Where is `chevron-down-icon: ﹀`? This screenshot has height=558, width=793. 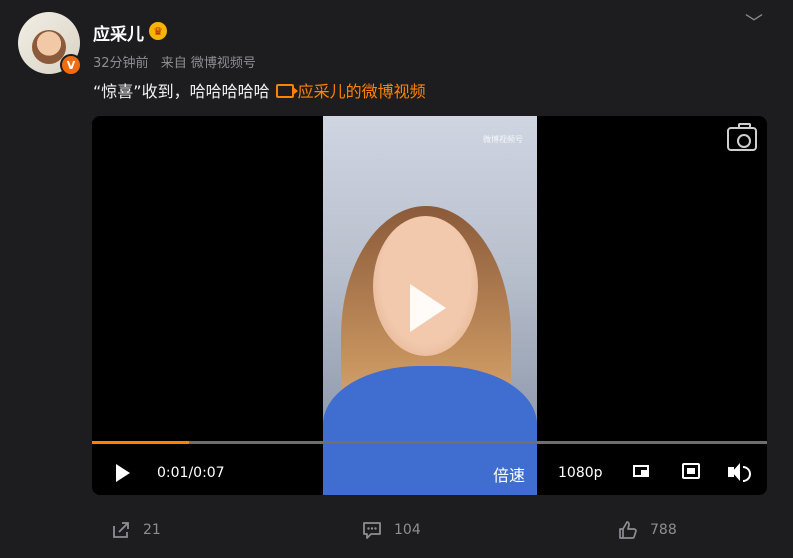 chevron-down-icon: ﹀ is located at coordinates (754, 22).